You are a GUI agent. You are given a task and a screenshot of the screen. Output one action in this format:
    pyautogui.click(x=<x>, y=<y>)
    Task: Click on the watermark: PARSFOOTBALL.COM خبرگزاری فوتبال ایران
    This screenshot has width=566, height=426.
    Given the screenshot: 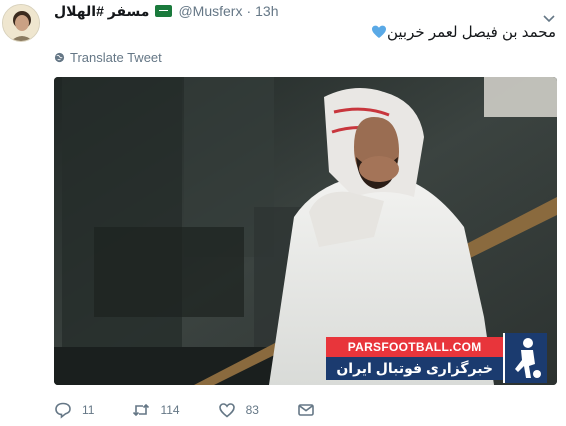 What is the action you would take?
    pyautogui.click(x=436, y=358)
    